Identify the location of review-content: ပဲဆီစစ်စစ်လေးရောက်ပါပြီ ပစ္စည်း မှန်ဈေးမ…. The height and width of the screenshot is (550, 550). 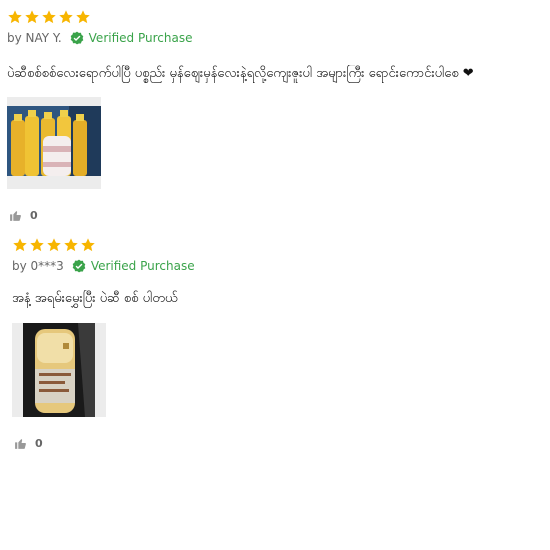
(240, 73).